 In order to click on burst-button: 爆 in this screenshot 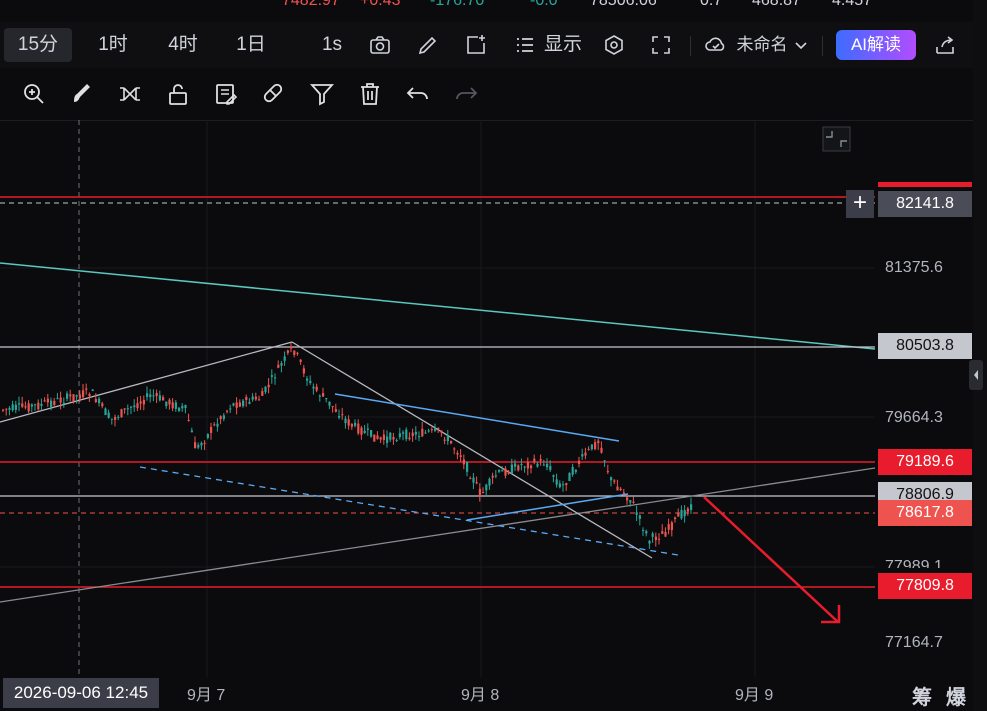, I will do `click(956, 695)`.